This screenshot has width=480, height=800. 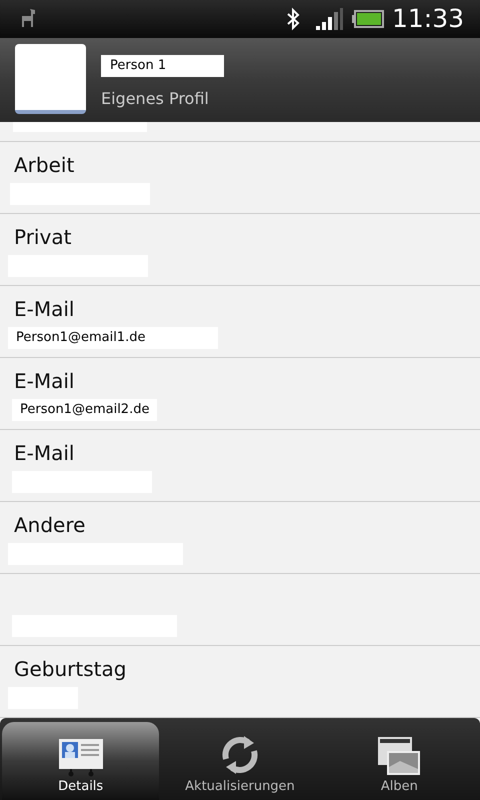 I want to click on profile-name: Person 1, so click(x=162, y=66).